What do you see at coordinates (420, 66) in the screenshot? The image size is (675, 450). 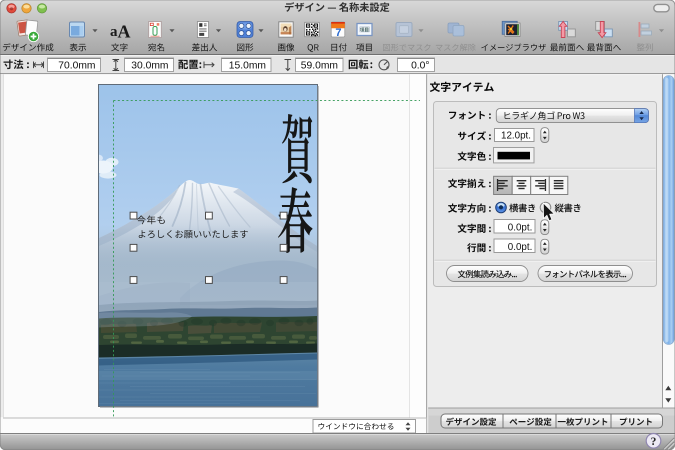 I see `svg-text: 0.0°` at bounding box center [420, 66].